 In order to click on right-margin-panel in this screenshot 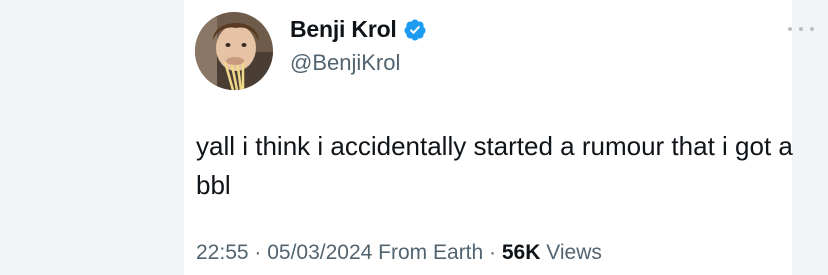, I will do `click(810, 137)`.